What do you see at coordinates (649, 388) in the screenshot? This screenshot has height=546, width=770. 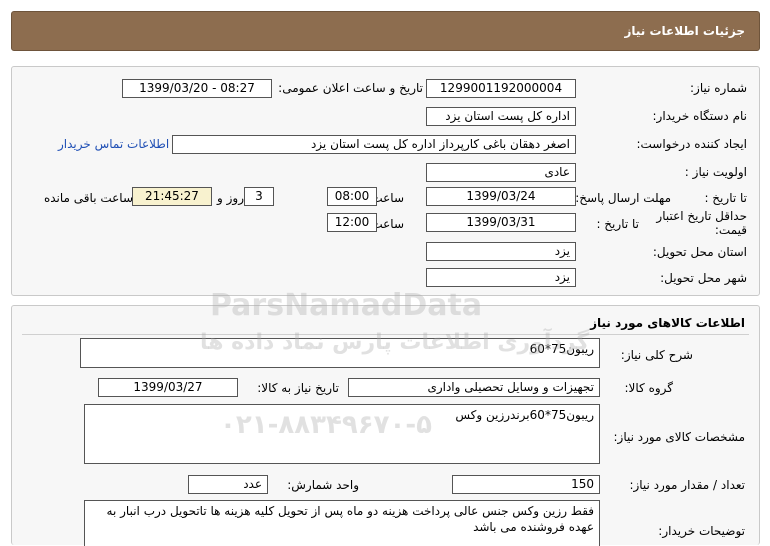 I see `goods-group-label: گروه کالا:` at bounding box center [649, 388].